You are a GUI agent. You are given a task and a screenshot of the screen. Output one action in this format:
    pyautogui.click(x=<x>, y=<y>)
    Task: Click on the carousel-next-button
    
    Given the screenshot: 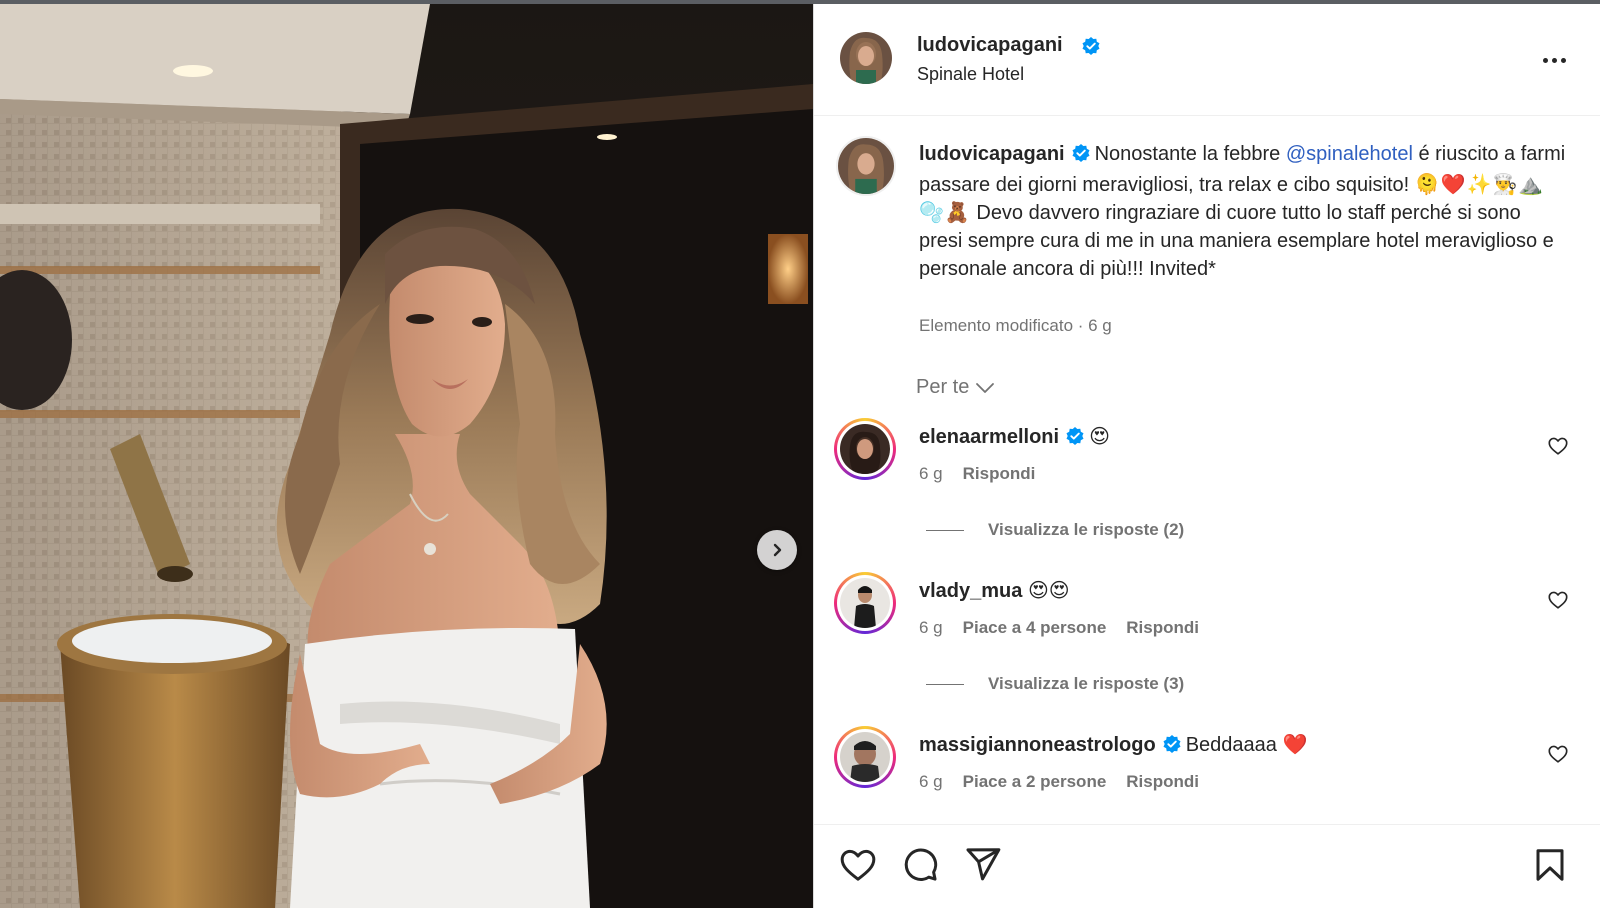 What is the action you would take?
    pyautogui.click(x=777, y=550)
    